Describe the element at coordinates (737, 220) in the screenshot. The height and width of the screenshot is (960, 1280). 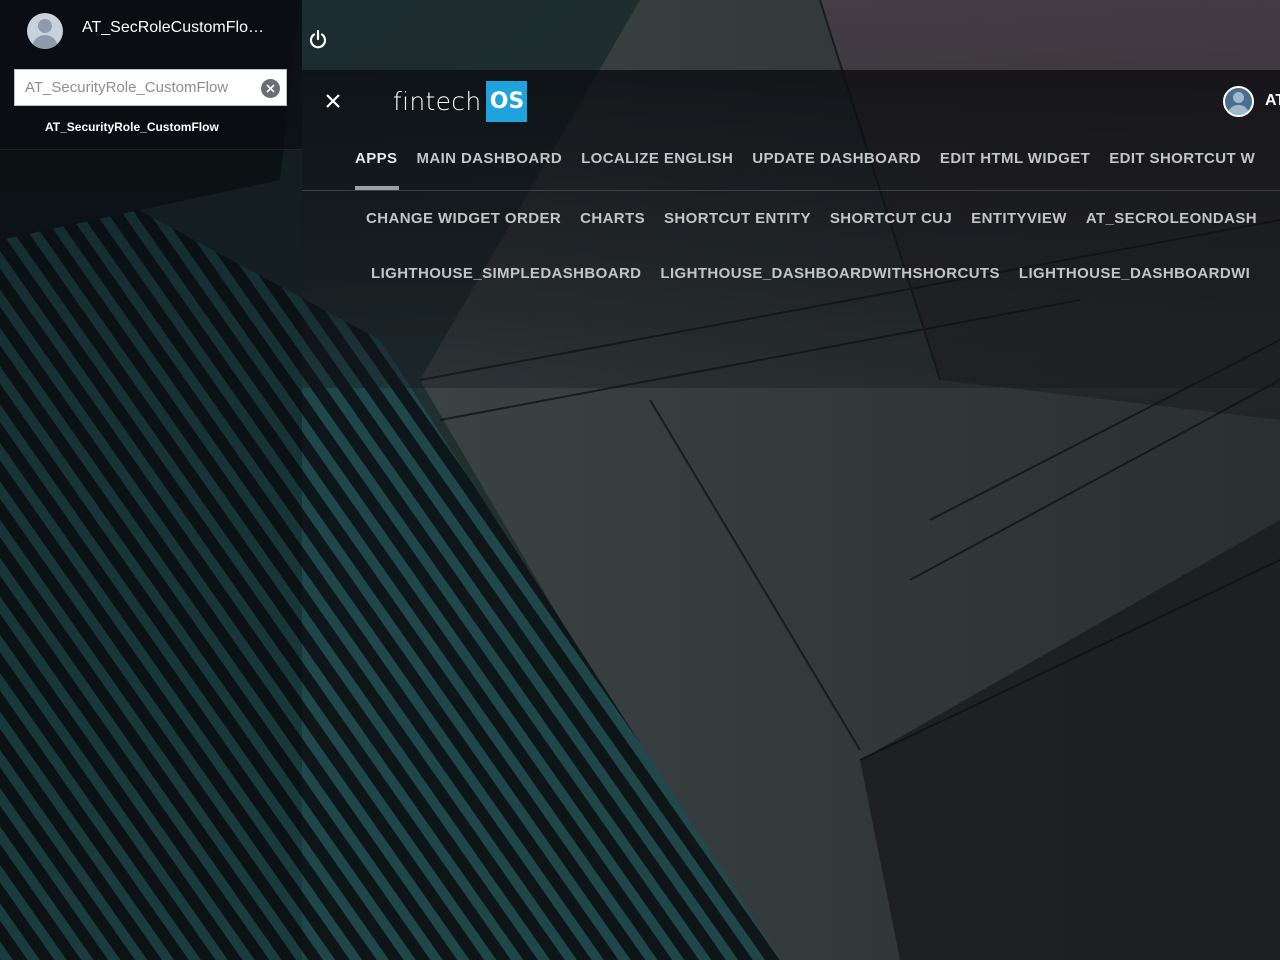
I see `tab-shortcut-entity: SHORTCUT ENTITY` at that location.